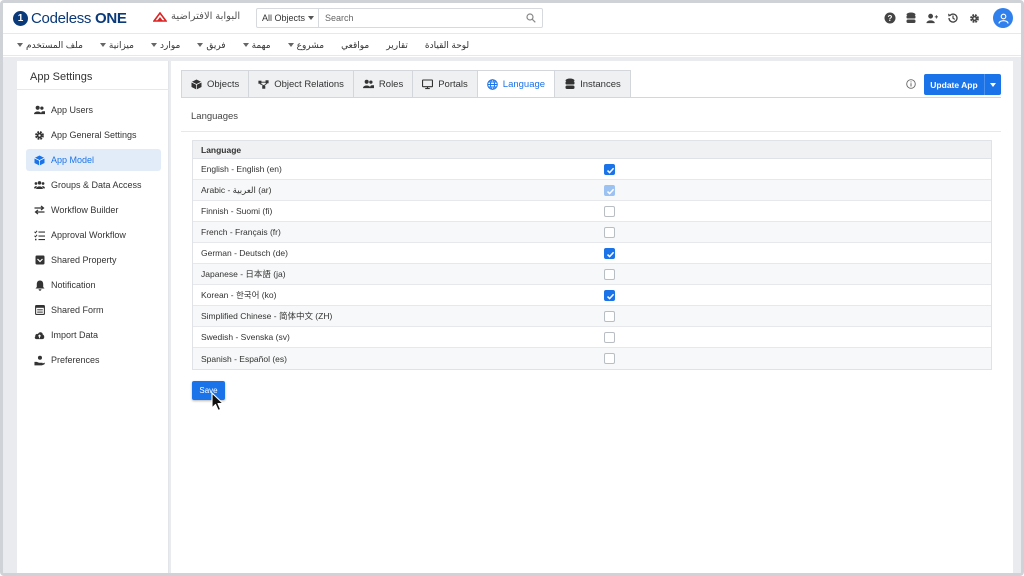  I want to click on tab-object-relations: Object Relations, so click(300, 84).